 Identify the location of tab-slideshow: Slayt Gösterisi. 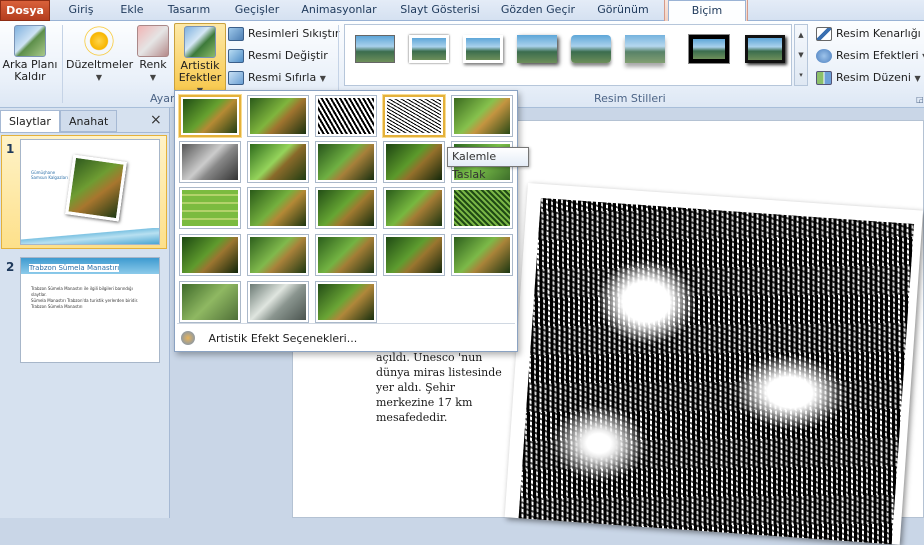
(440, 10).